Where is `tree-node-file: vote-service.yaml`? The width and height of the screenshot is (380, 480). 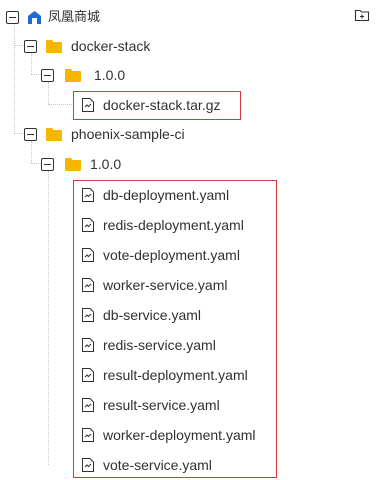 tree-node-file: vote-service.yaml is located at coordinates (147, 465).